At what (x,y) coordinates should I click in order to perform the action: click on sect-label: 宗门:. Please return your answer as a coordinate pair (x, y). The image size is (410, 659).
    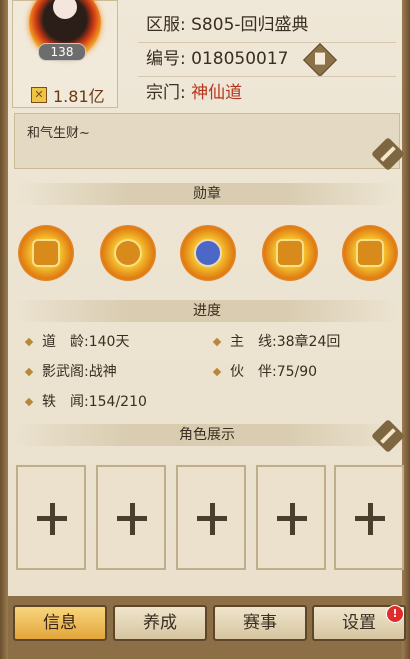
    Looking at the image, I should click on (166, 93).